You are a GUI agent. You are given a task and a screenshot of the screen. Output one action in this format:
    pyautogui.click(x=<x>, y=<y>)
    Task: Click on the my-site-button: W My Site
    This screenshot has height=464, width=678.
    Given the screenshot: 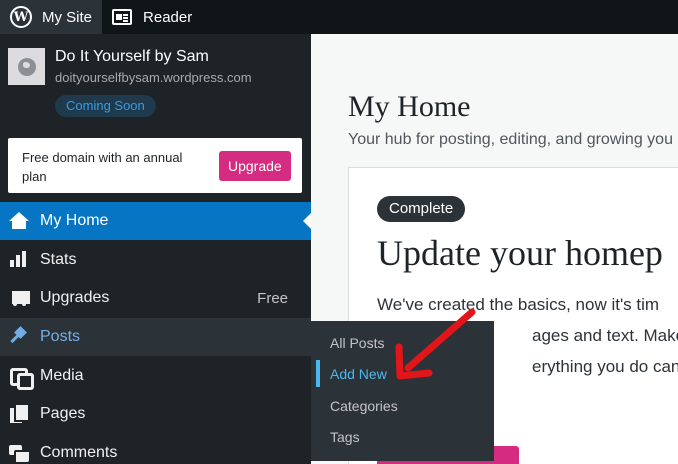 What is the action you would take?
    pyautogui.click(x=51, y=17)
    